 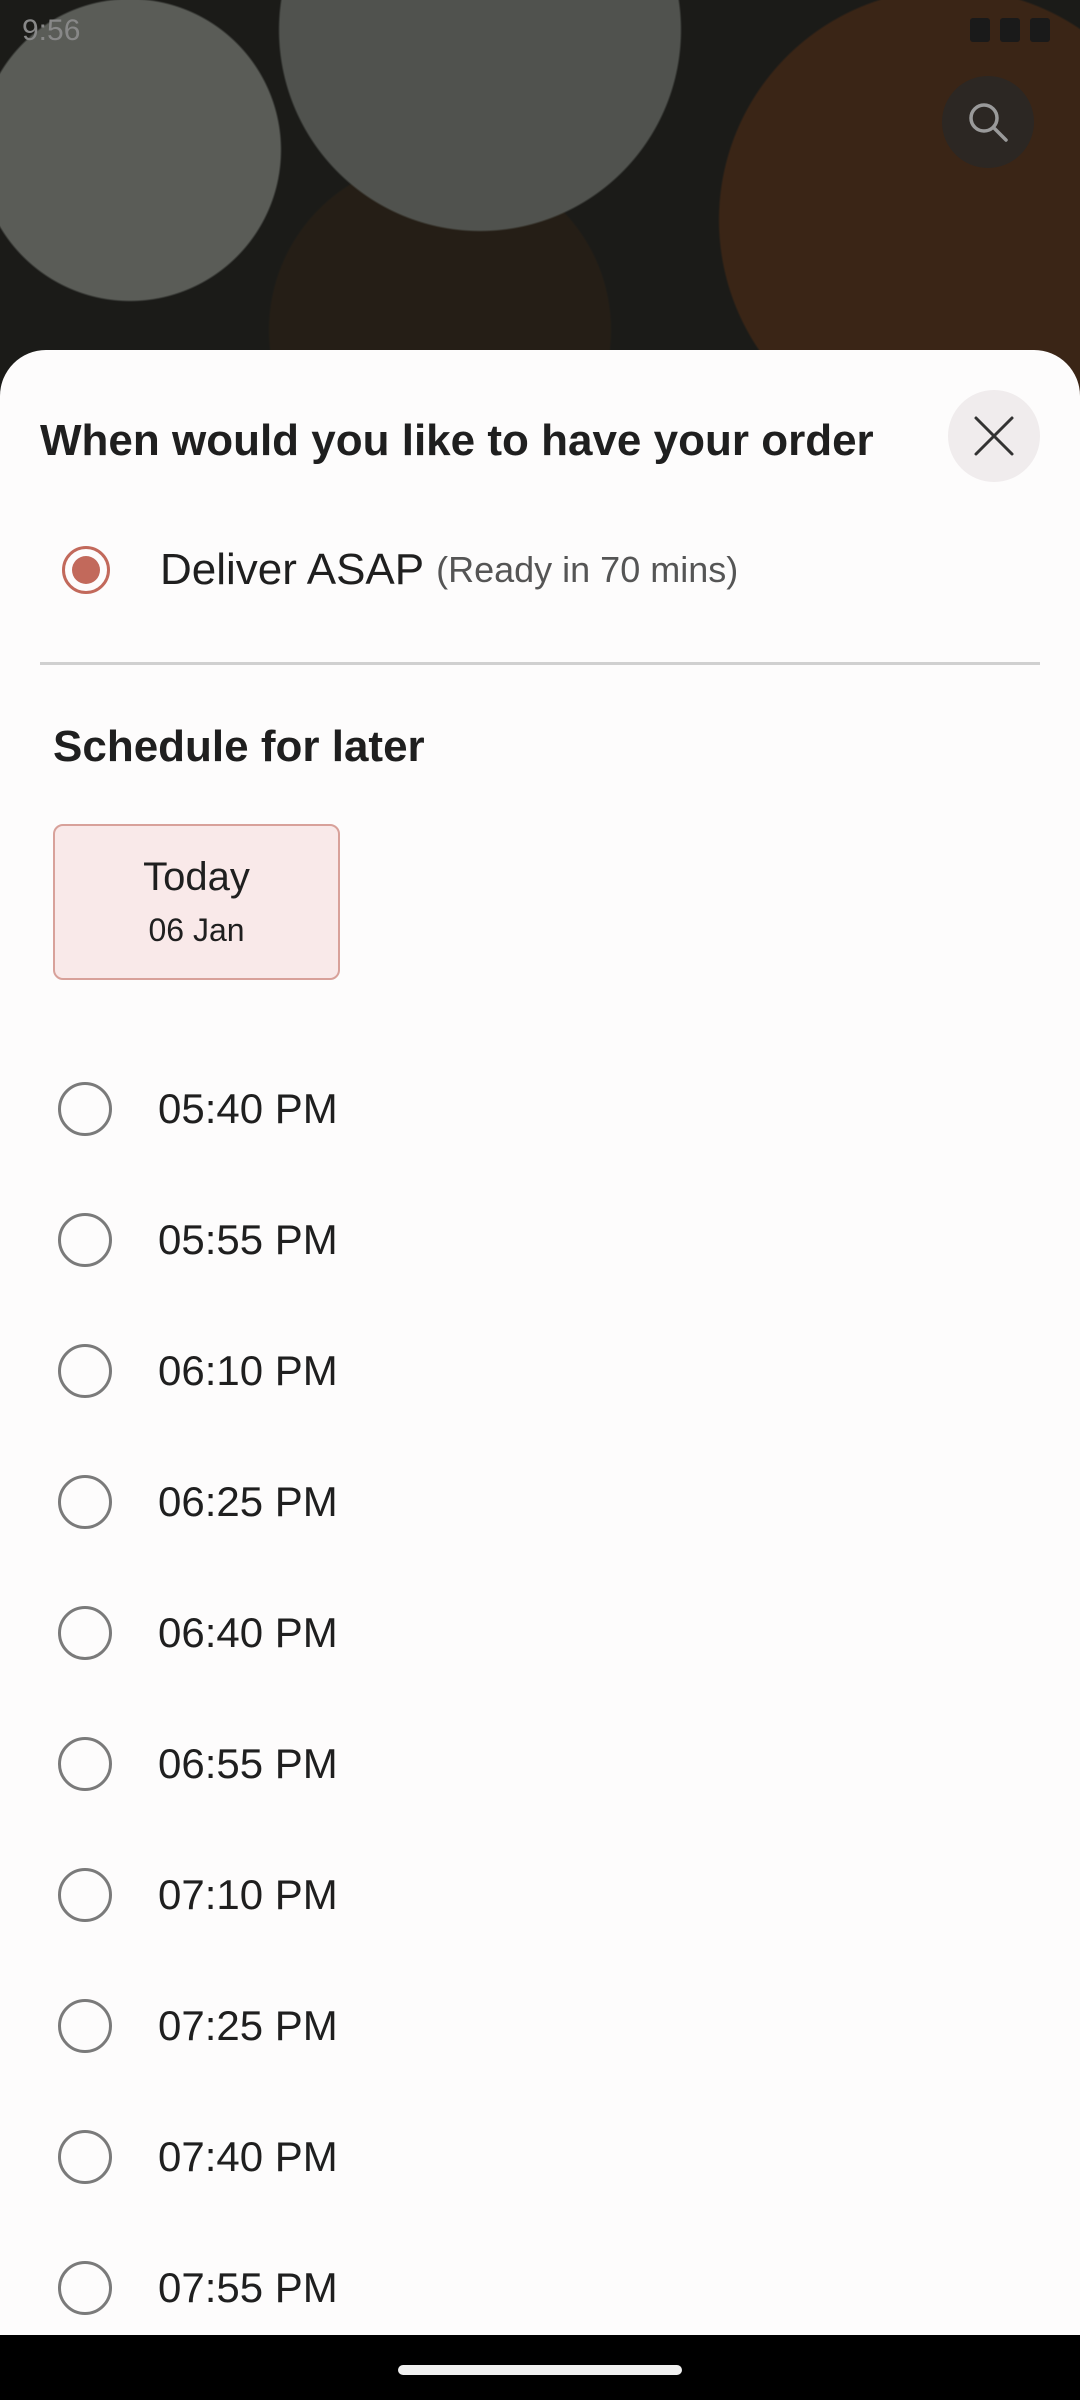 What do you see at coordinates (980, 30) in the screenshot?
I see `wifi-icon` at bounding box center [980, 30].